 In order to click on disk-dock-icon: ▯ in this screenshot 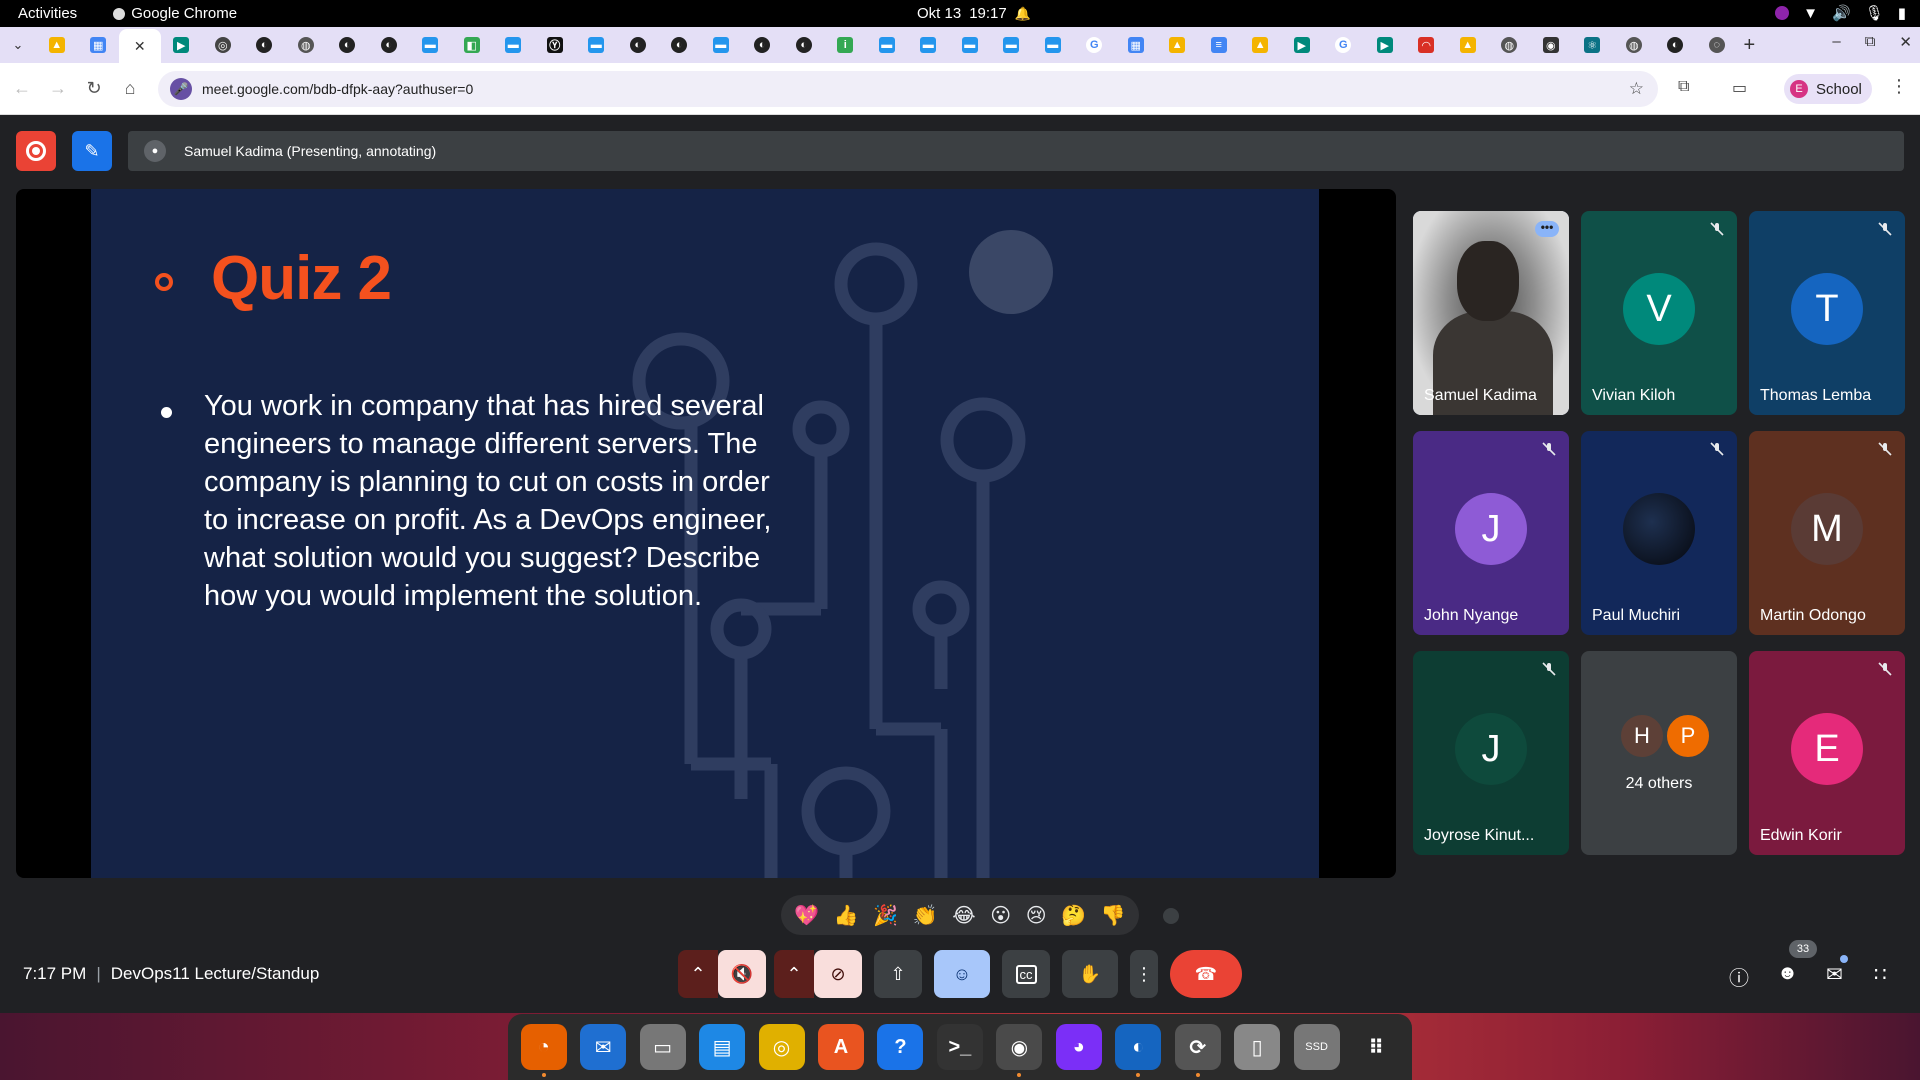, I will do `click(1257, 1047)`.